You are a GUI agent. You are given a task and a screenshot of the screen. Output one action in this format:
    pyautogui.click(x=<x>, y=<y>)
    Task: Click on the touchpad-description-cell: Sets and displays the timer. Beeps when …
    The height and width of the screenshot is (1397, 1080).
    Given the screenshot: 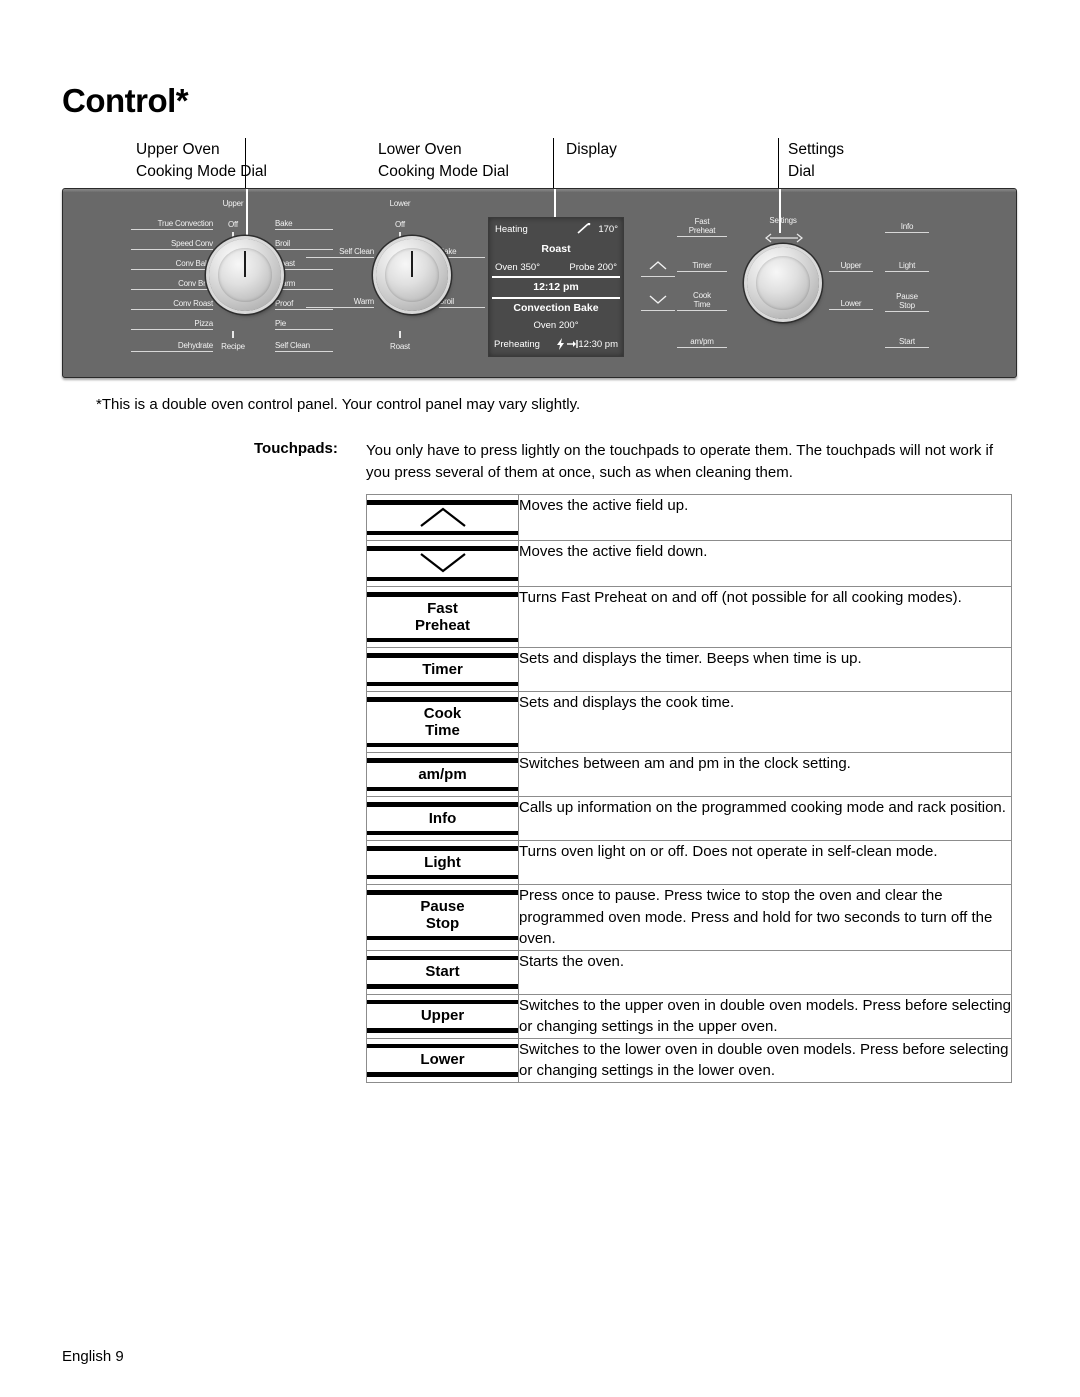 What is the action you would take?
    pyautogui.click(x=765, y=669)
    